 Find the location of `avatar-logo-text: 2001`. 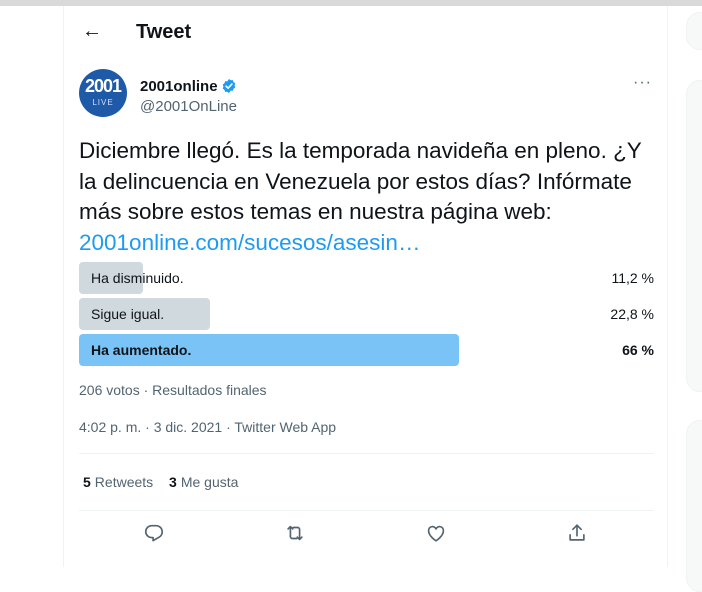

avatar-logo-text: 2001 is located at coordinates (103, 86).